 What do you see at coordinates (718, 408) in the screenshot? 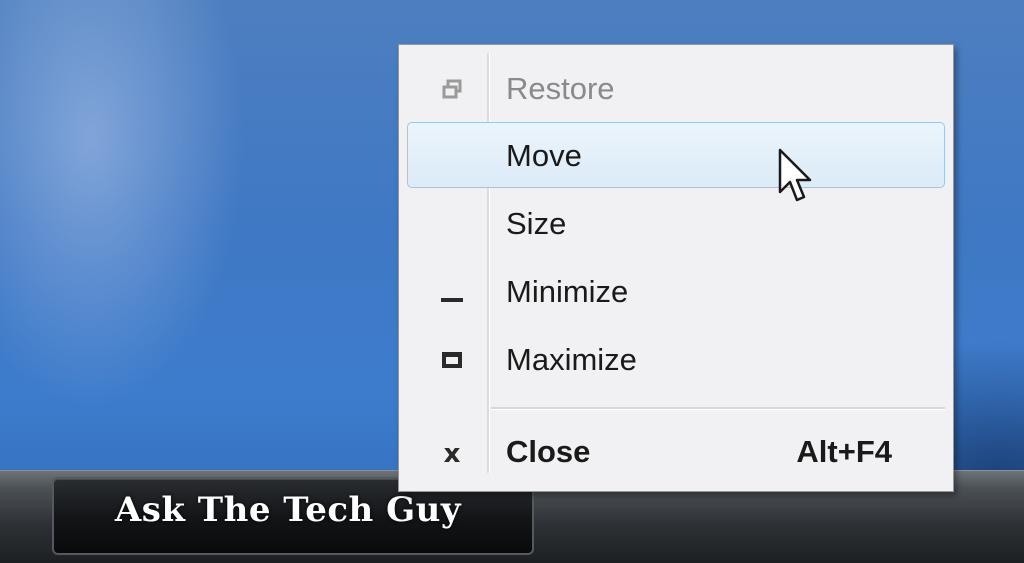
I see `menu-separator` at bounding box center [718, 408].